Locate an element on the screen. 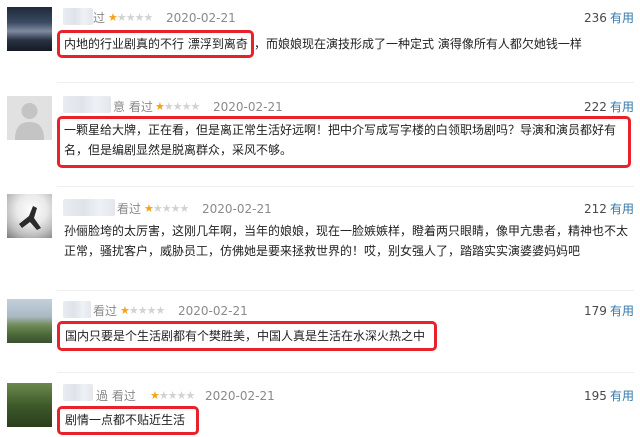  rating-status: 過 看过 is located at coordinates (116, 396).